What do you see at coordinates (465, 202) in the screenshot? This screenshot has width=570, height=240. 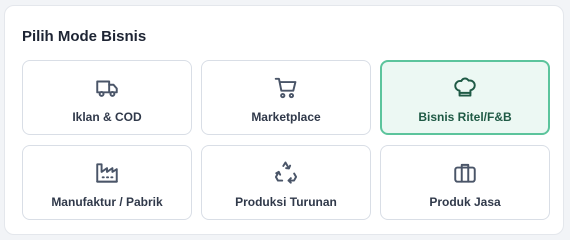 I see `mode-label: Produk Jasa` at bounding box center [465, 202].